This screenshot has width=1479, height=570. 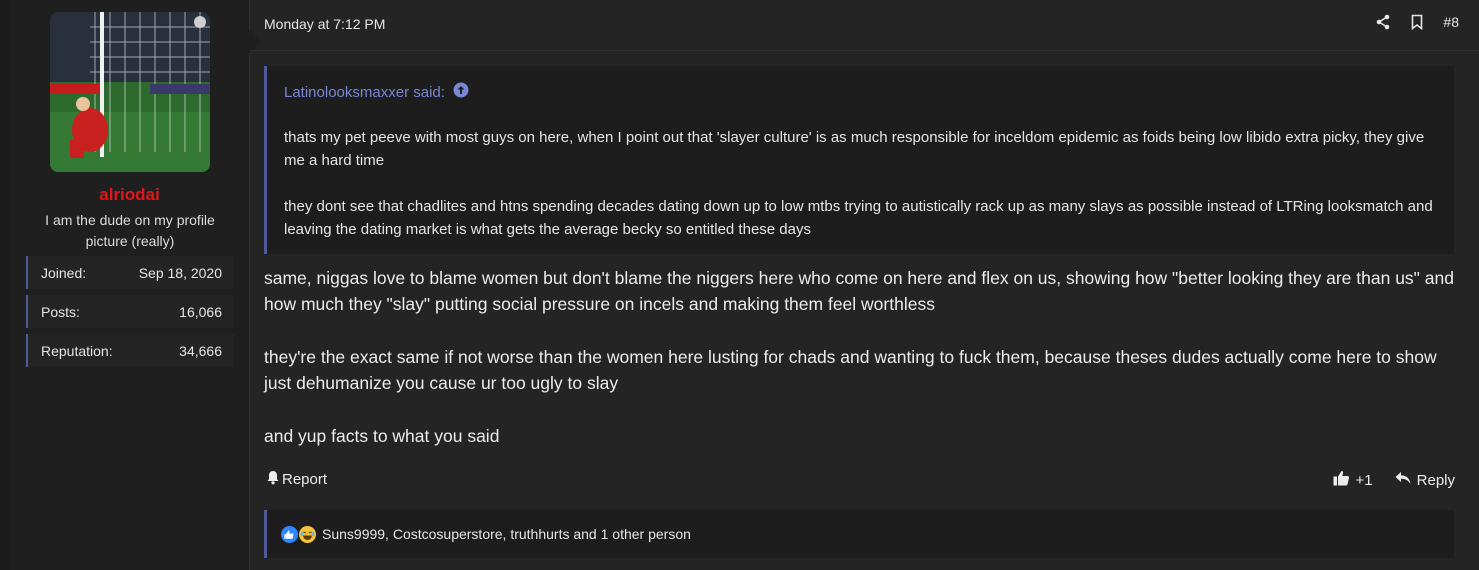 I want to click on header-divider, so click(x=864, y=50).